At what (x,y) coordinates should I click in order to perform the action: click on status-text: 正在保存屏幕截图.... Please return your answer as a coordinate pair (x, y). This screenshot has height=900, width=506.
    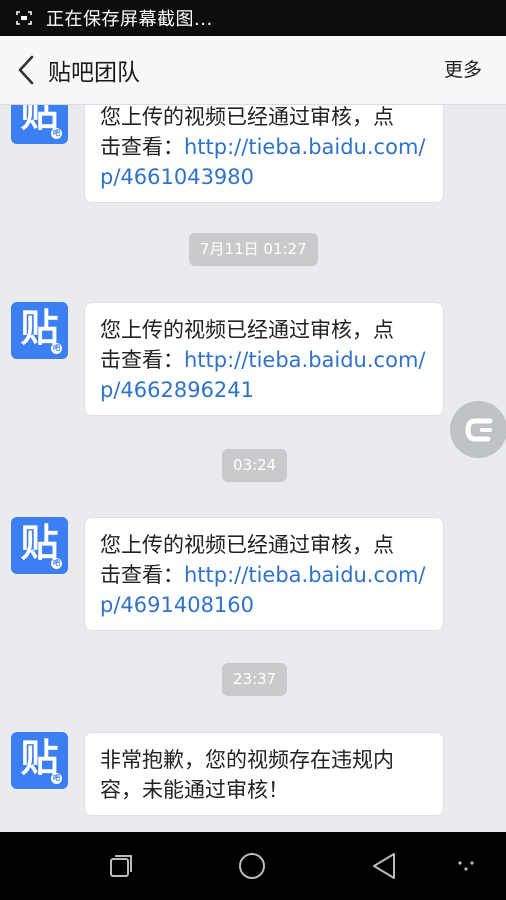
    Looking at the image, I should click on (129, 19).